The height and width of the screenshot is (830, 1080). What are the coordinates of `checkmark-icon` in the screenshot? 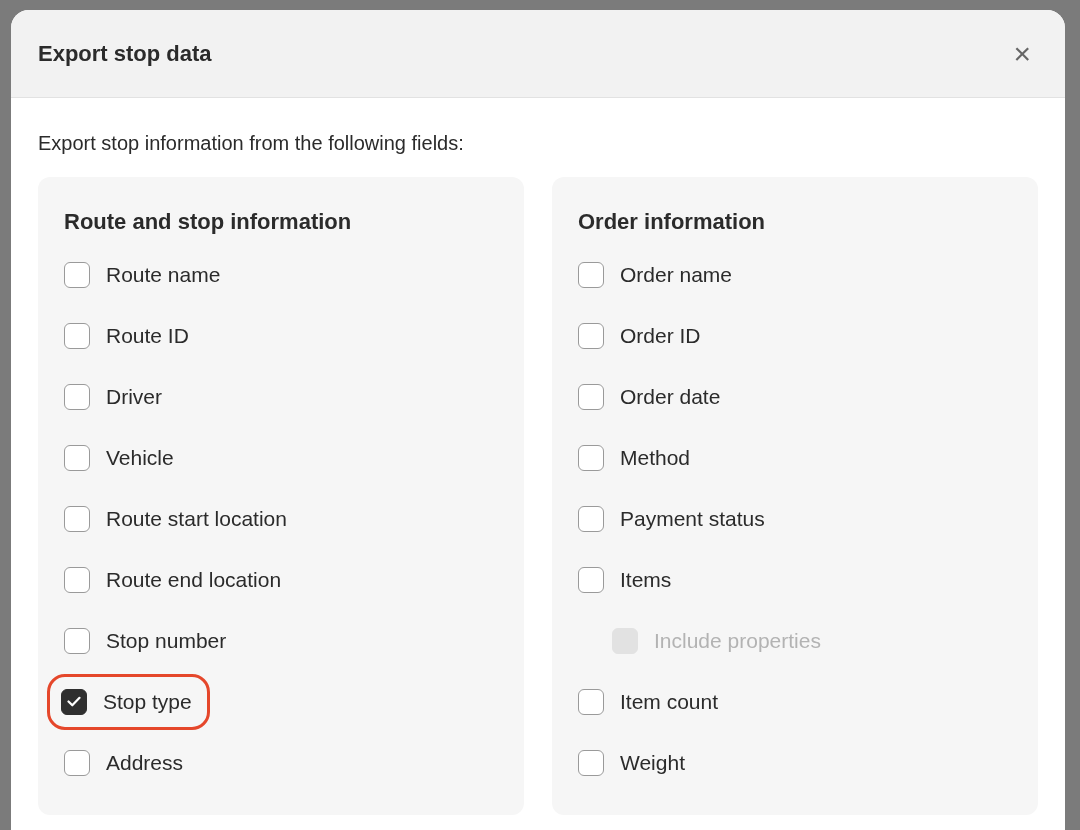 It's located at (74, 701).